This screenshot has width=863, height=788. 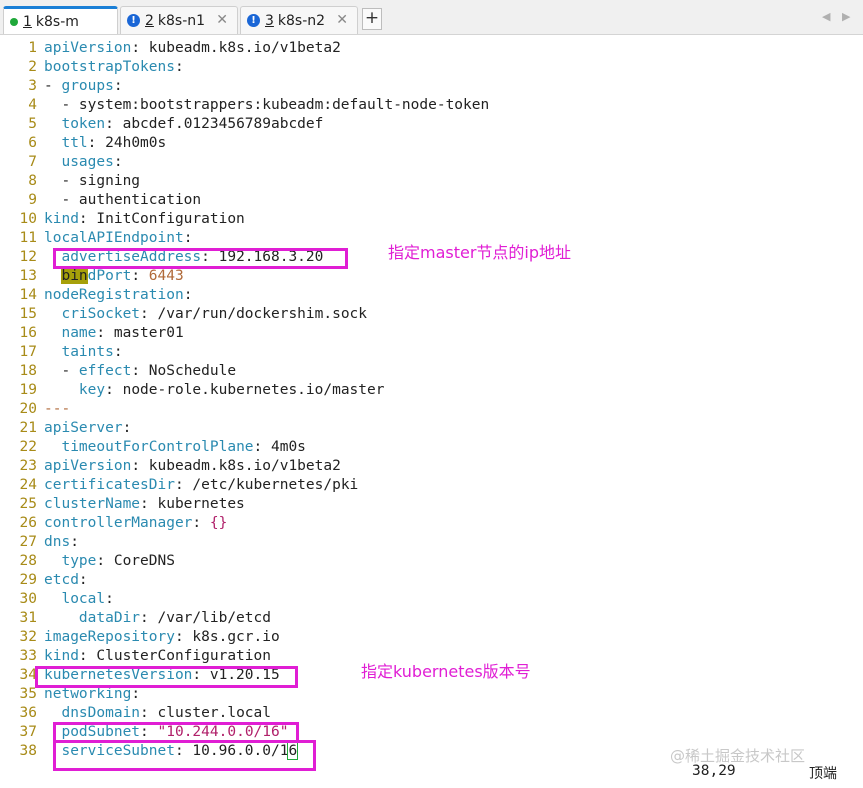 I want to click on line-content: localAPIEndpoint:, so click(x=118, y=238).